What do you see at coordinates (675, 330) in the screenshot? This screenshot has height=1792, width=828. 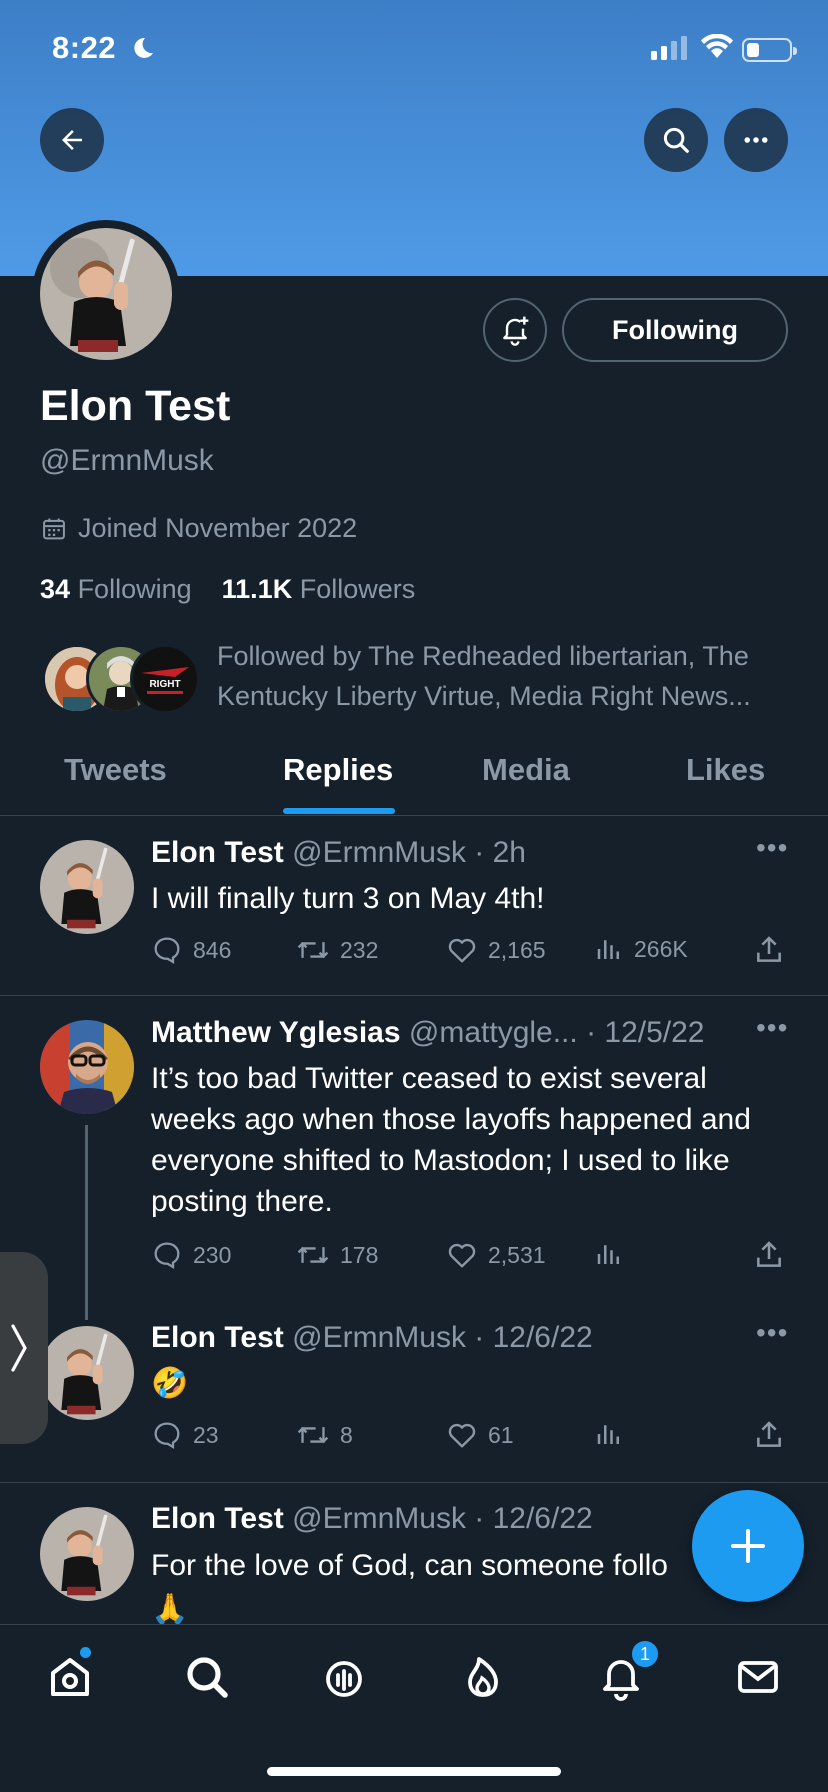 I see `following-button: Following` at bounding box center [675, 330].